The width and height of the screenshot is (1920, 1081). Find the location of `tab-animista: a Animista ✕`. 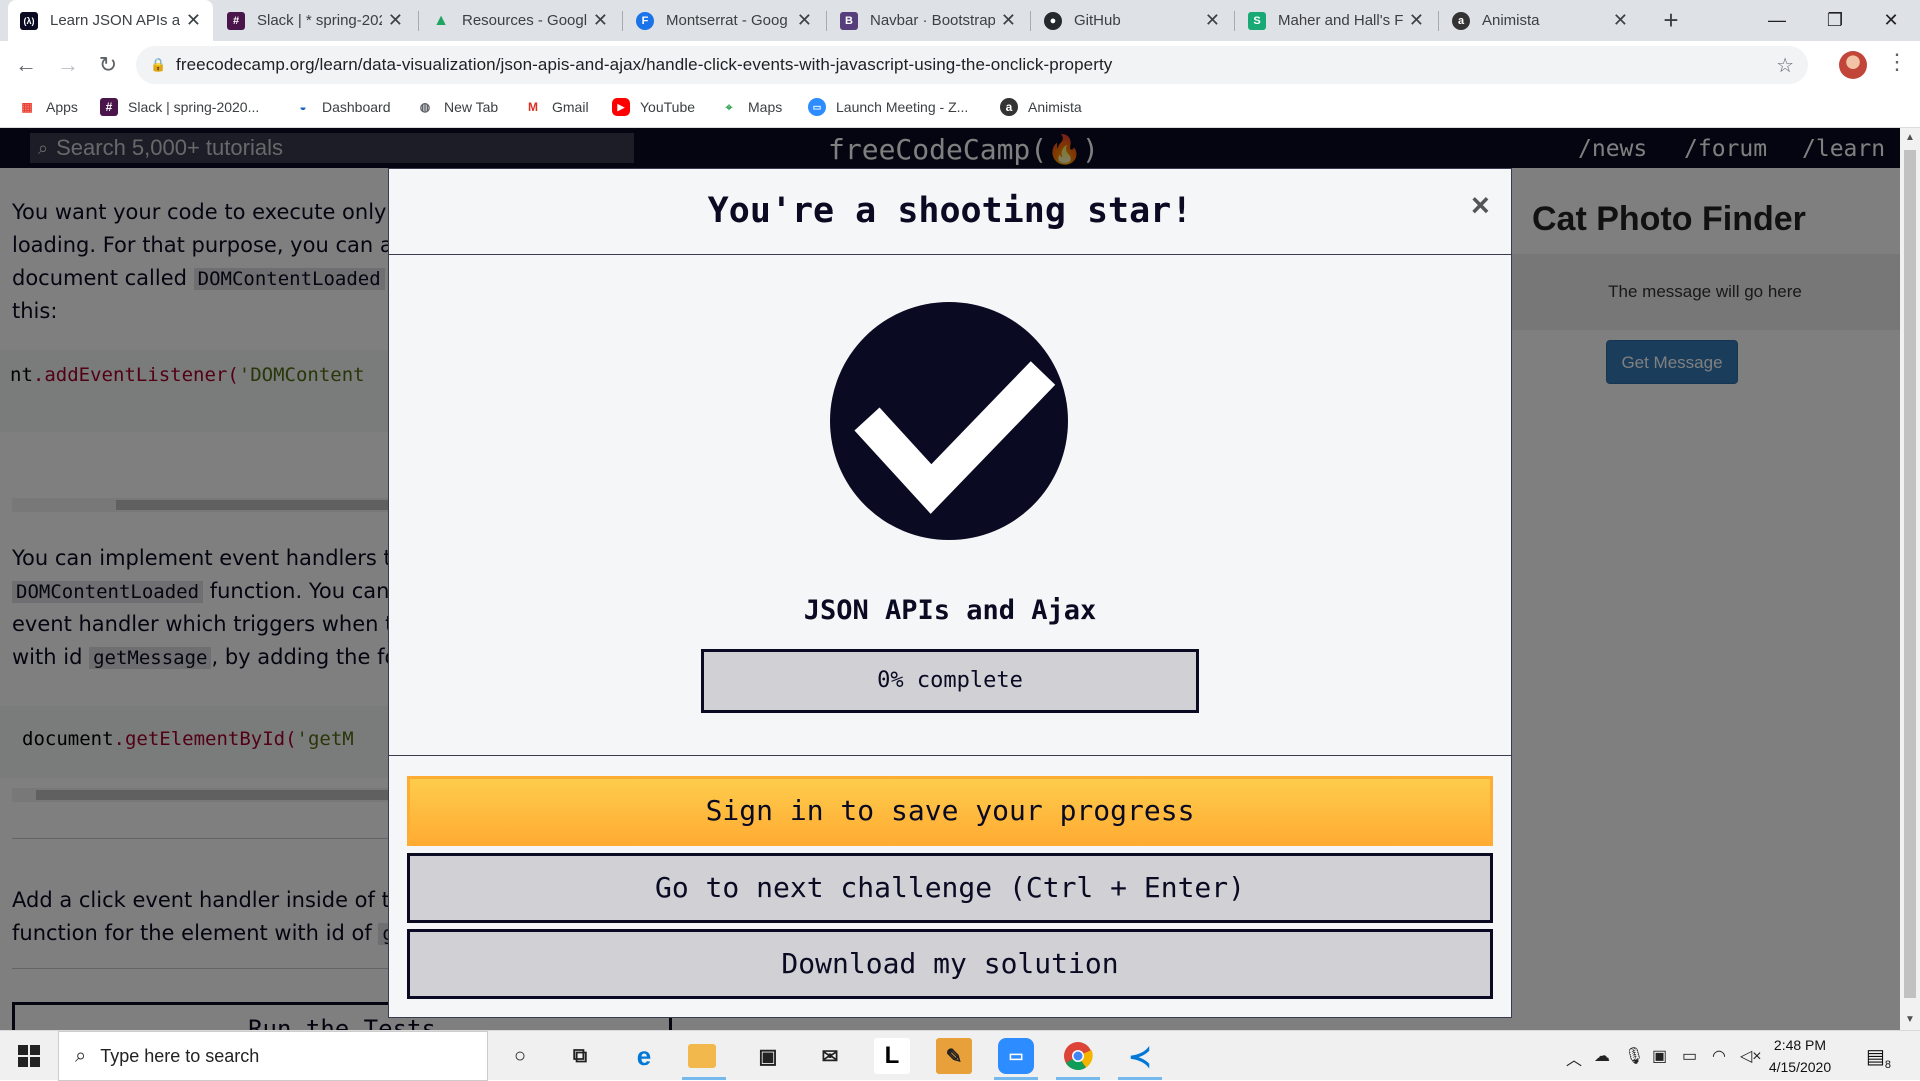

tab-animista: a Animista ✕ is located at coordinates (1540, 20).